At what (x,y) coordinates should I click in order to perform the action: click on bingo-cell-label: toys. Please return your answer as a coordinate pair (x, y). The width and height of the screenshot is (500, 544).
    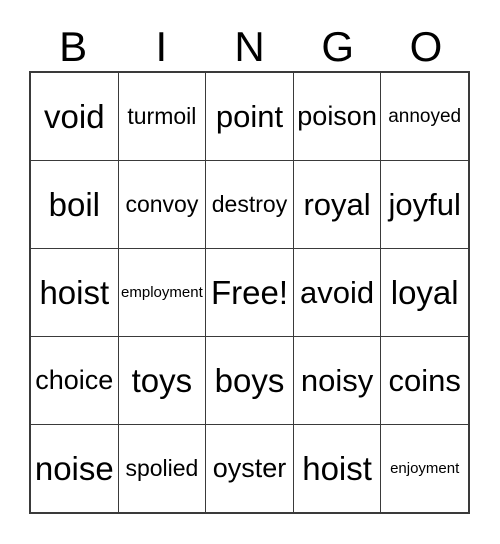
    Looking at the image, I should click on (162, 380).